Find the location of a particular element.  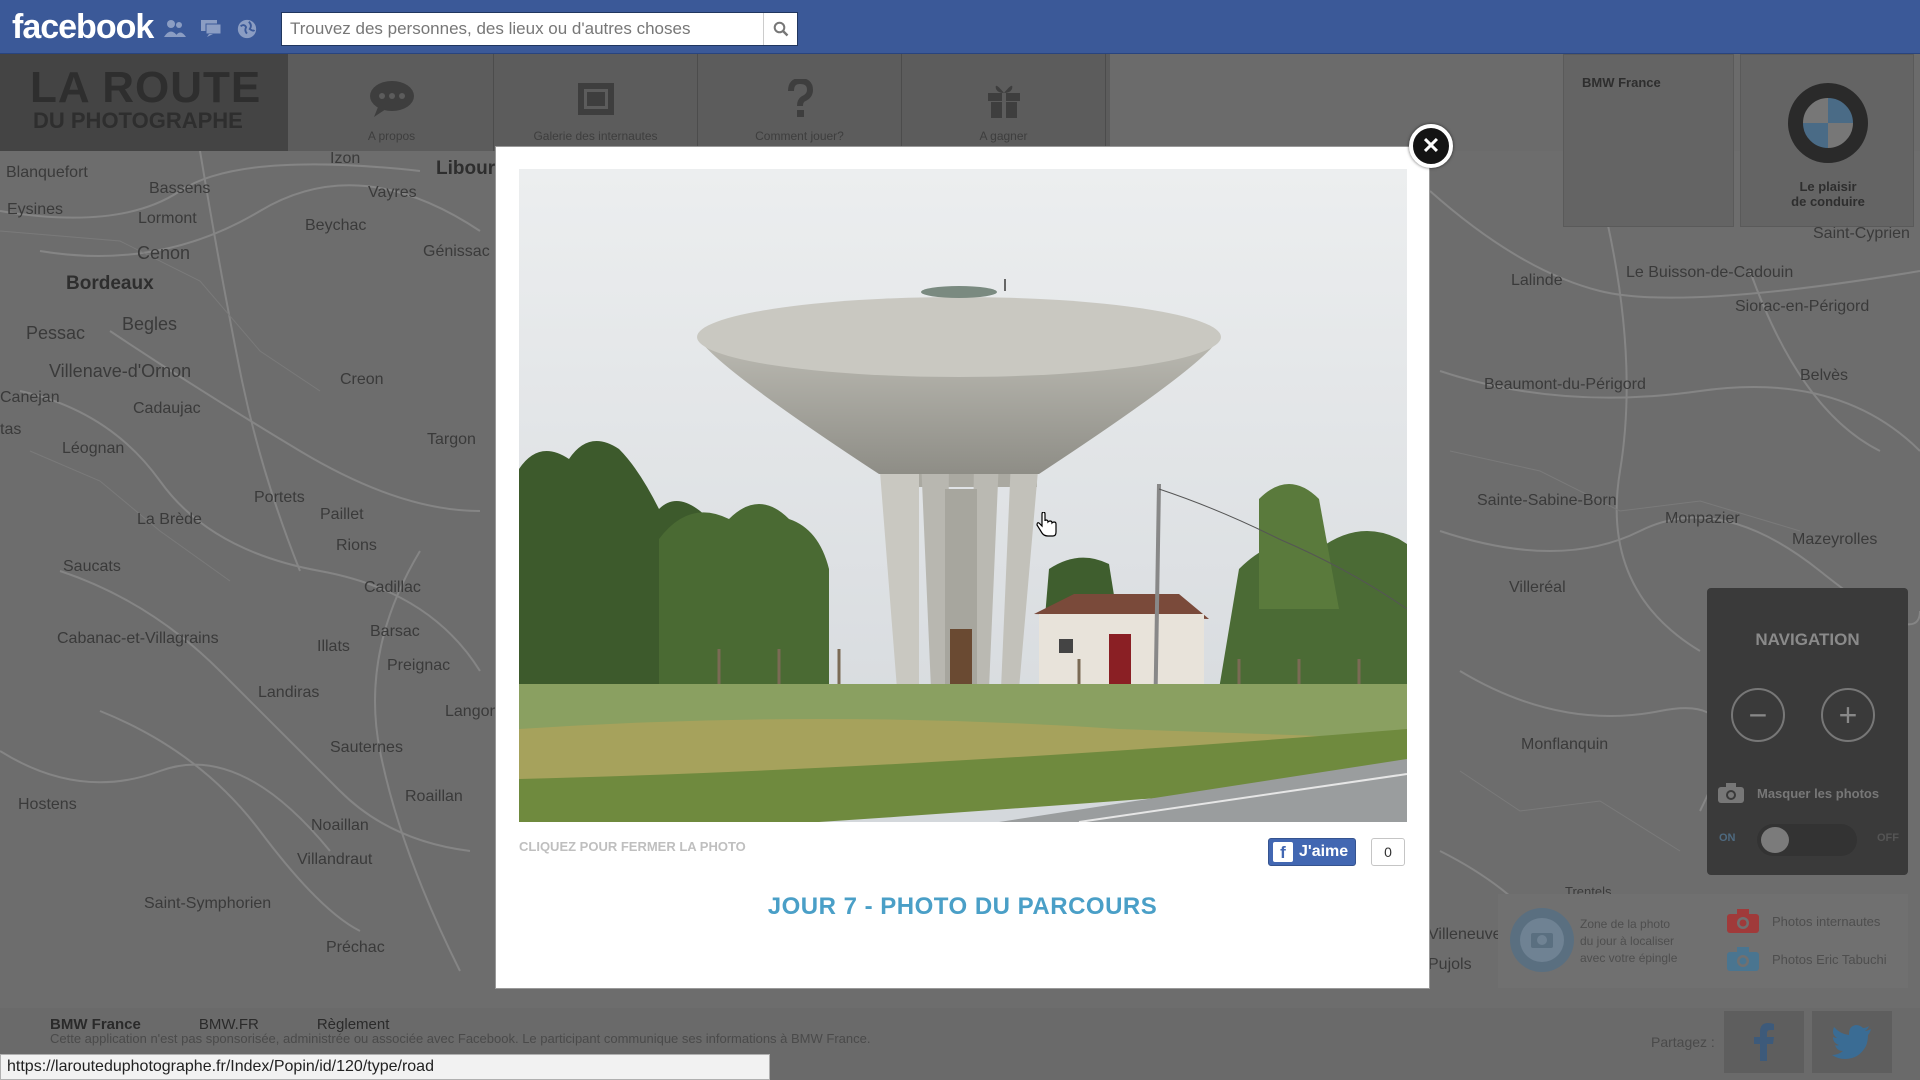

hide-photos-label: Masquer les photos is located at coordinates (1818, 793).